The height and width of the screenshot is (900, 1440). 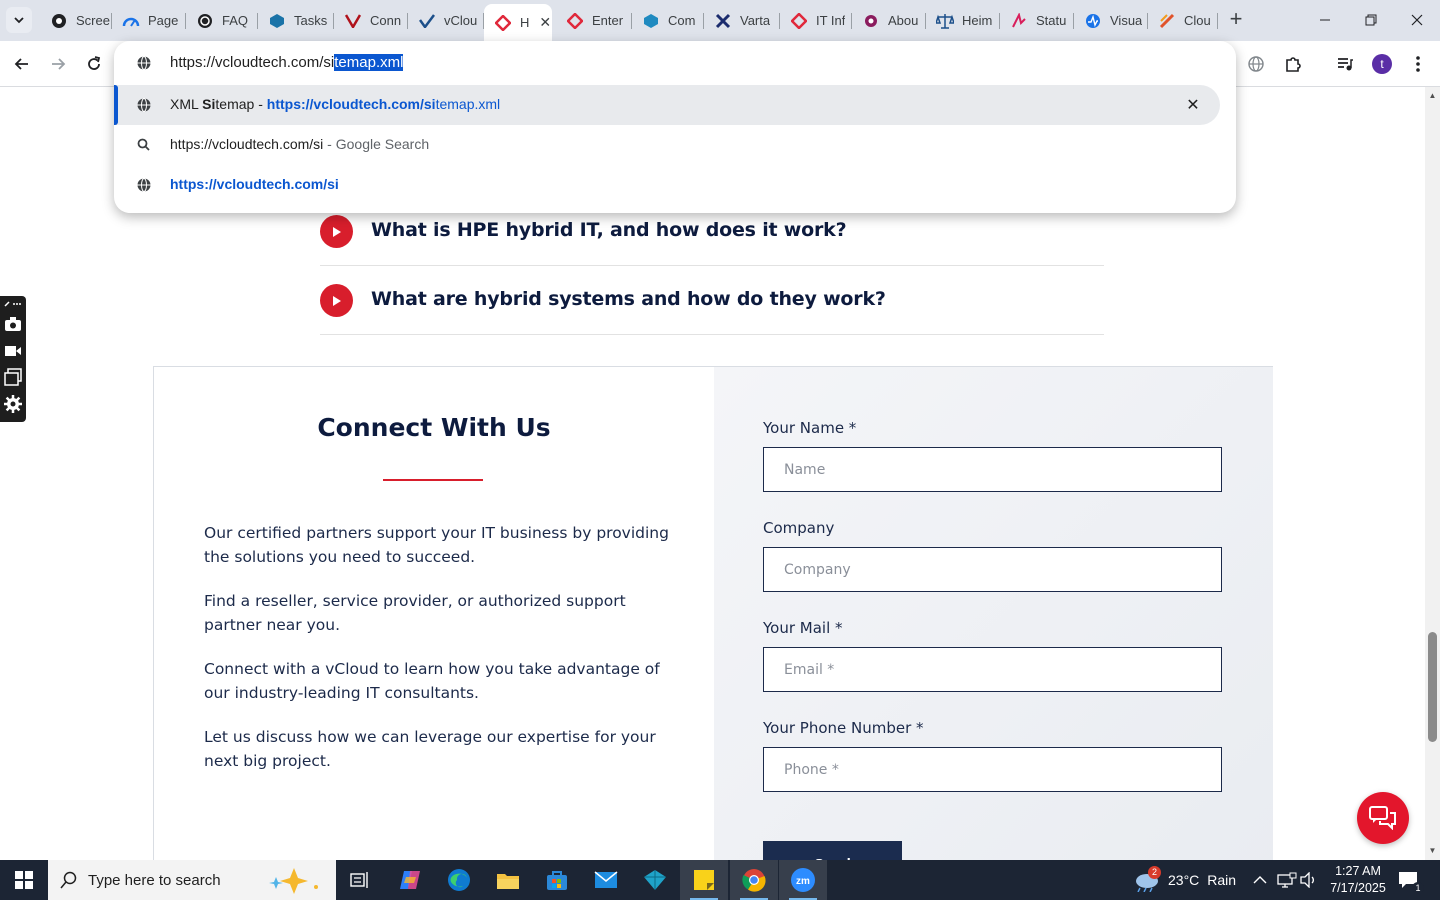 I want to click on close-icon, so click(x=1417, y=20).